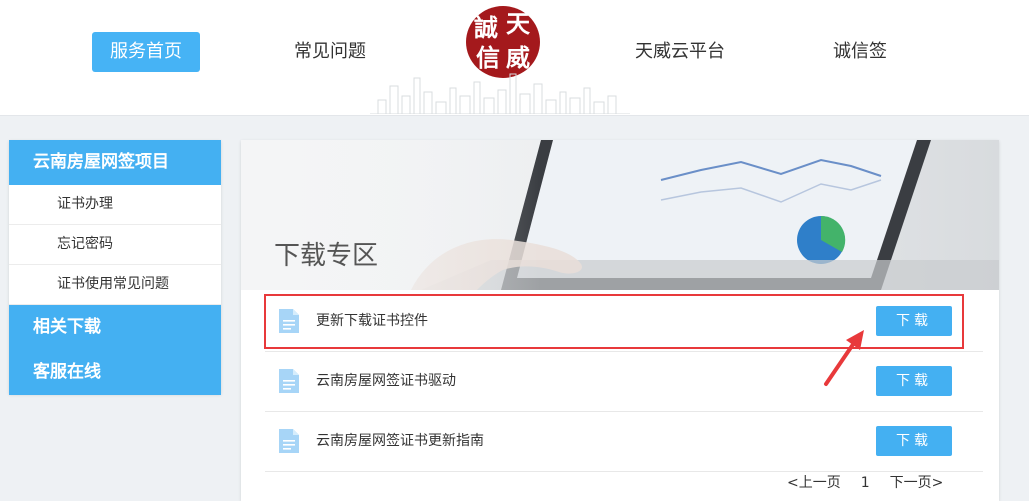 The width and height of the screenshot is (1029, 501). Describe the element at coordinates (115, 205) in the screenshot. I see `sidebar-item-cert-apply: 证书办理` at that location.